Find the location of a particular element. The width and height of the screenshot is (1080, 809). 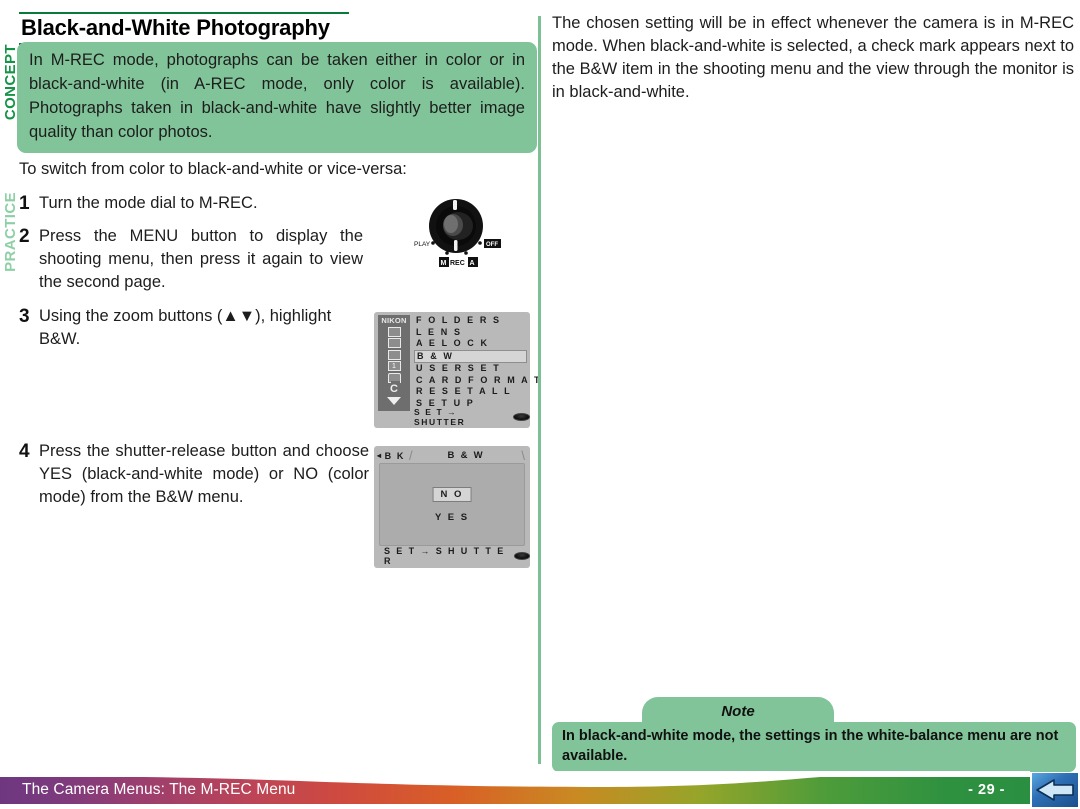

lcd-bw-title: B & W is located at coordinates (466, 455).